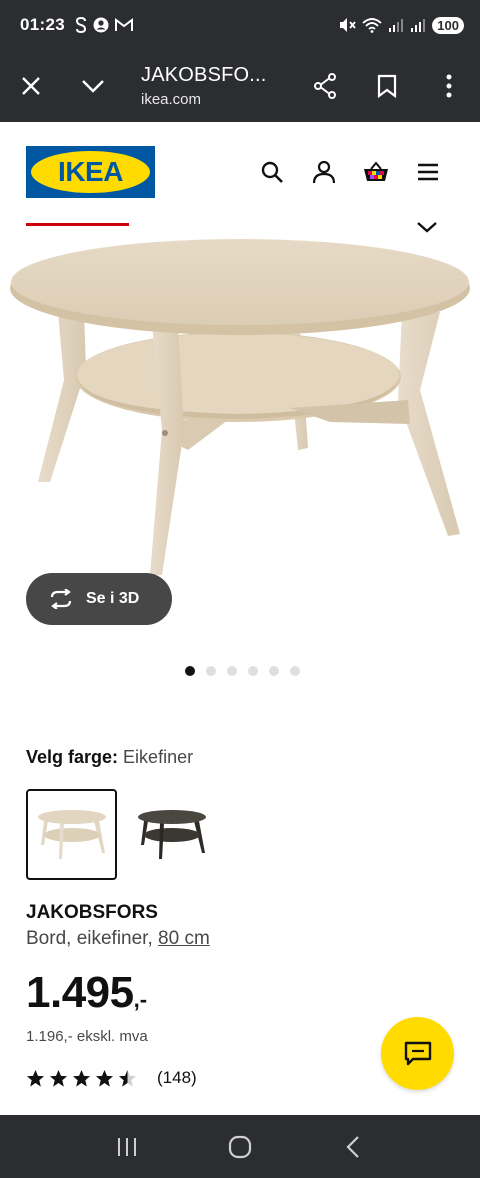  I want to click on bookmark-icon, so click(387, 86).